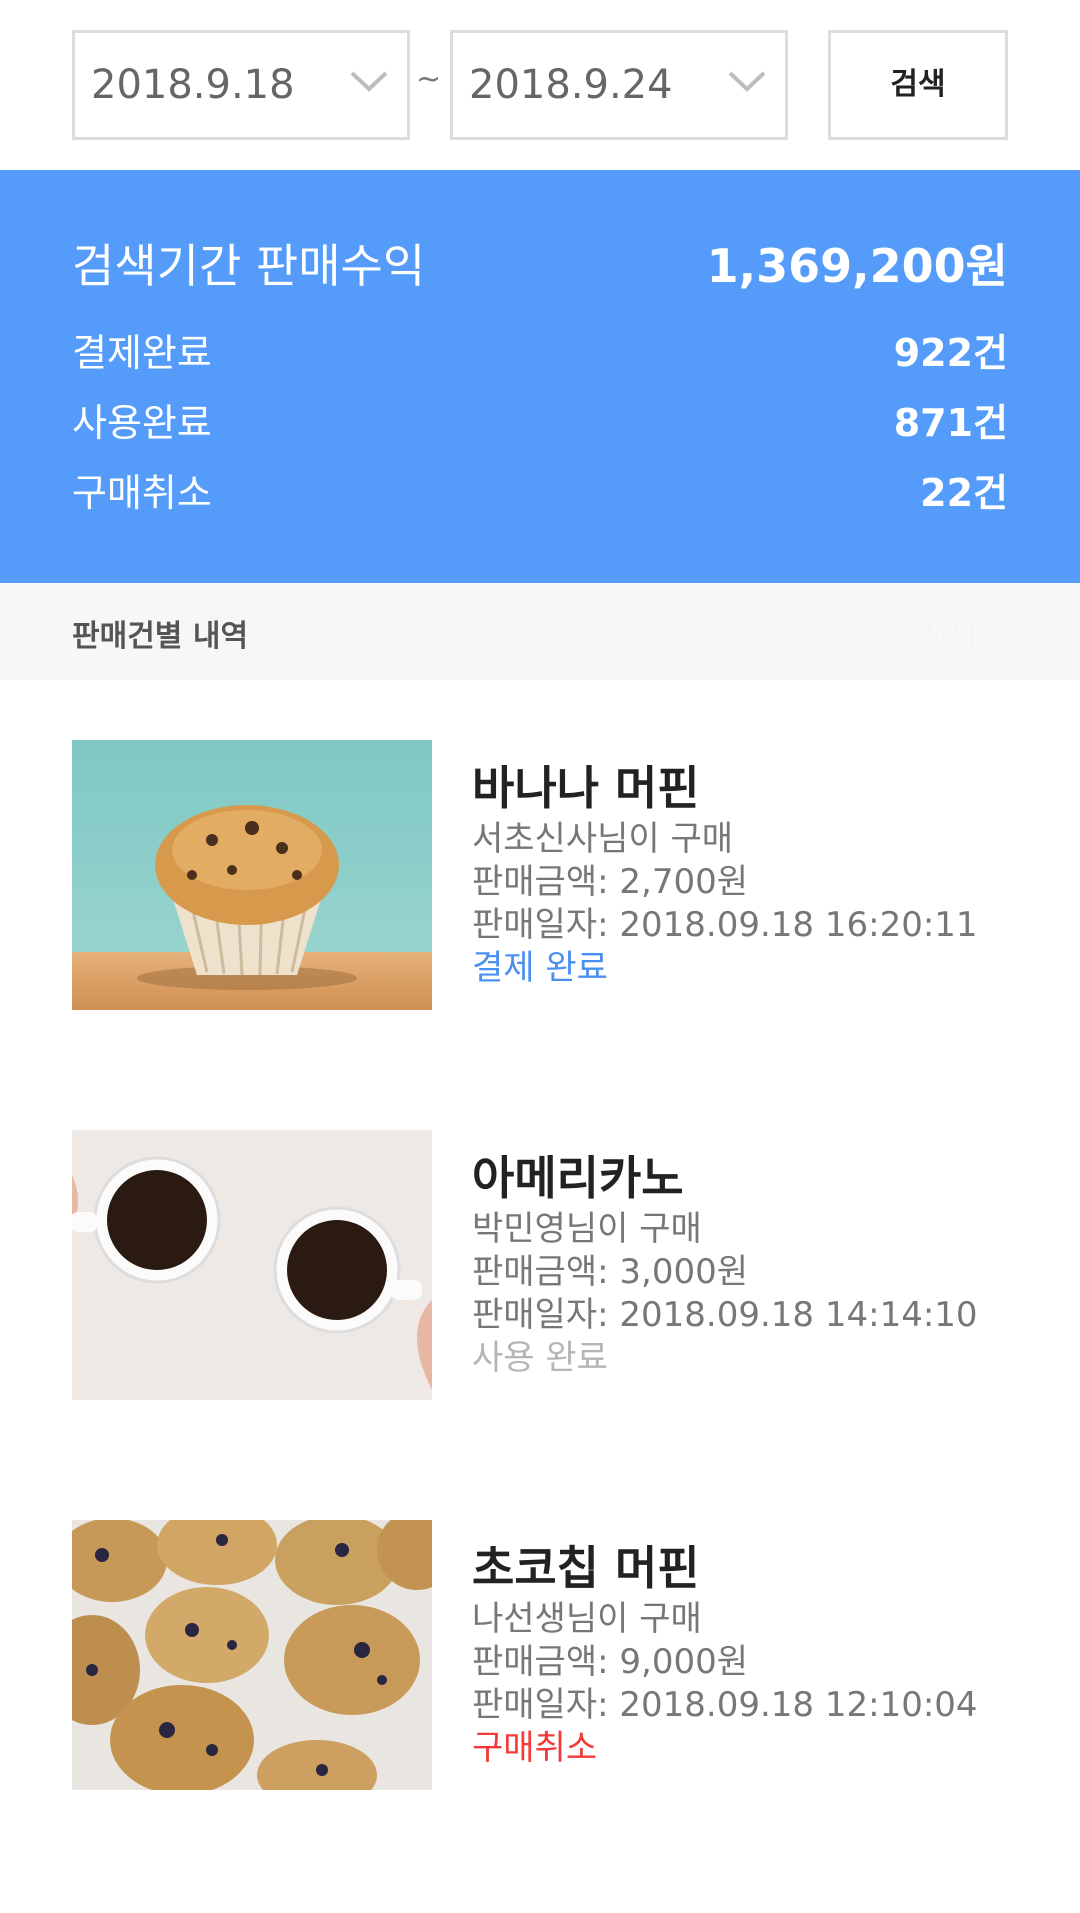 The height and width of the screenshot is (1913, 1080). Describe the element at coordinates (587, 1619) in the screenshot. I see `buyer-text: 나선생님이 구매` at that location.